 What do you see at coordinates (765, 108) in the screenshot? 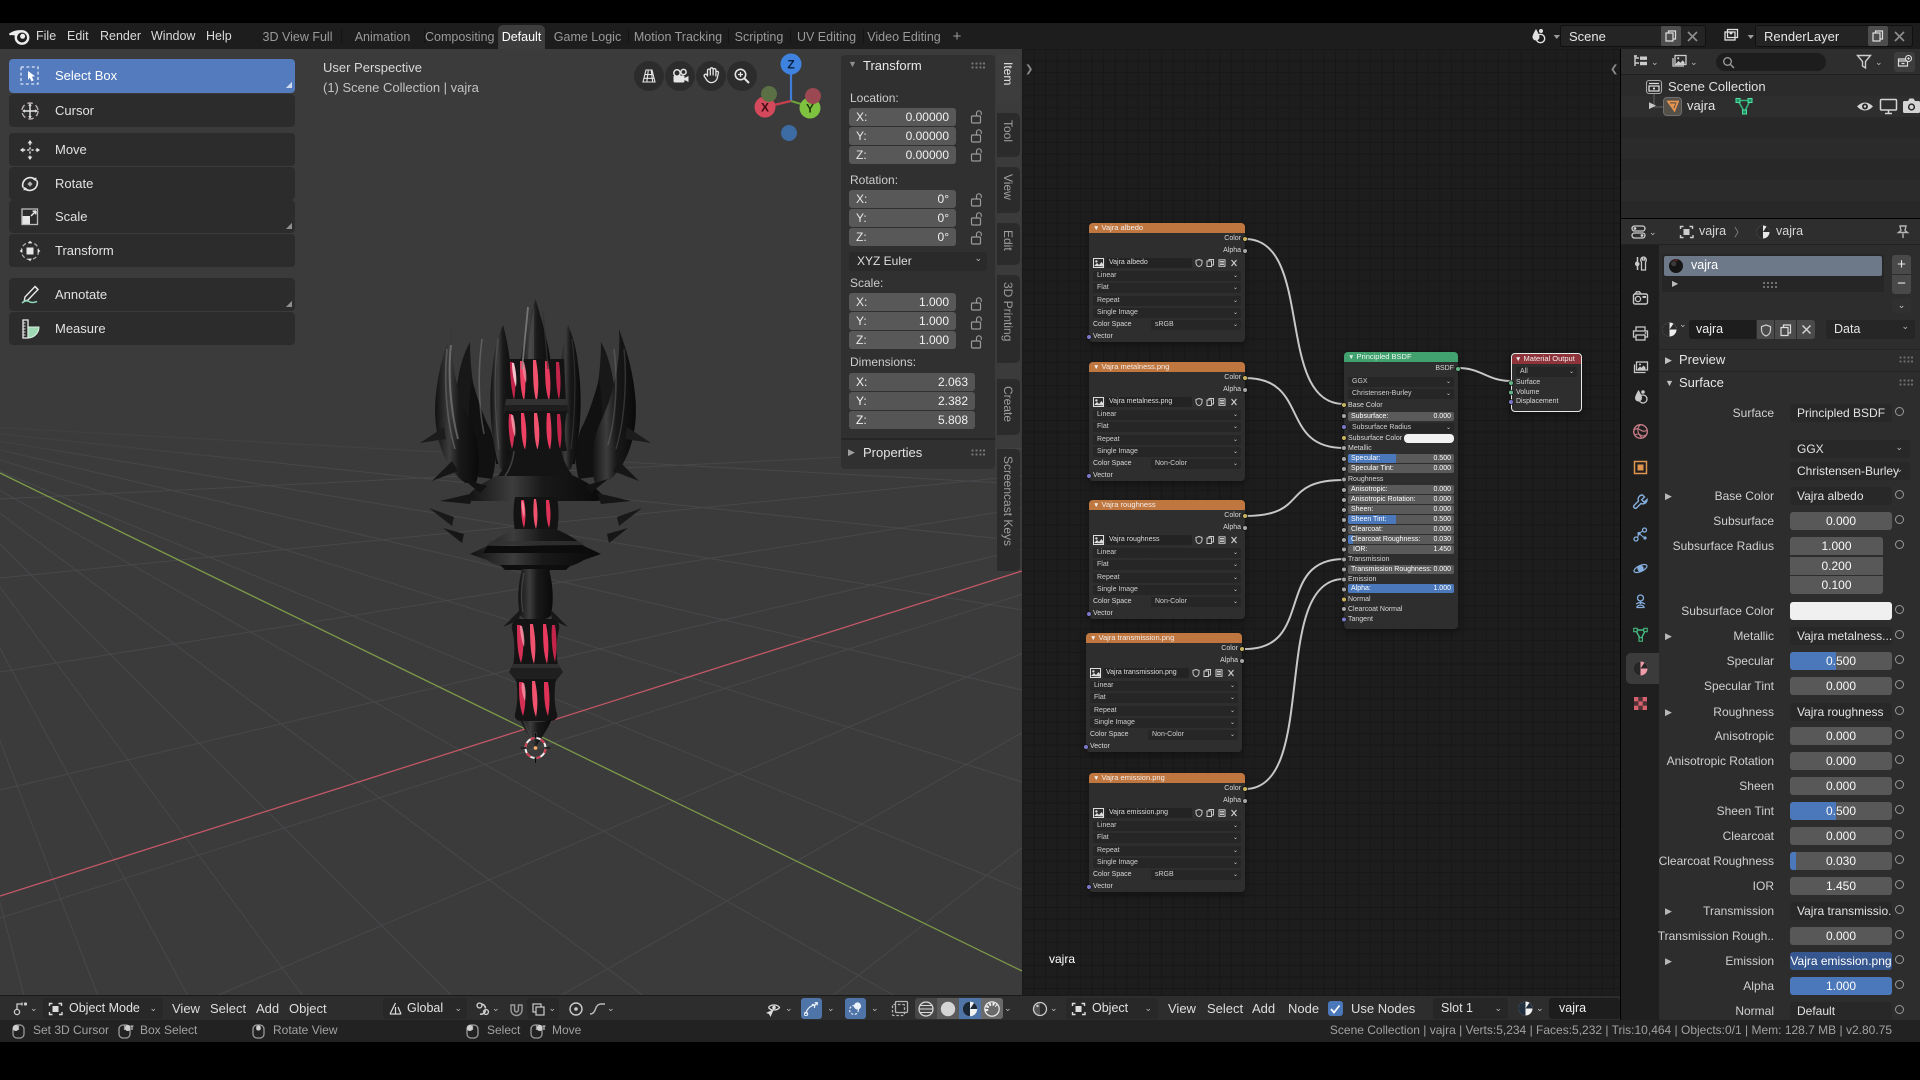
I see `svg-text: X` at bounding box center [765, 108].